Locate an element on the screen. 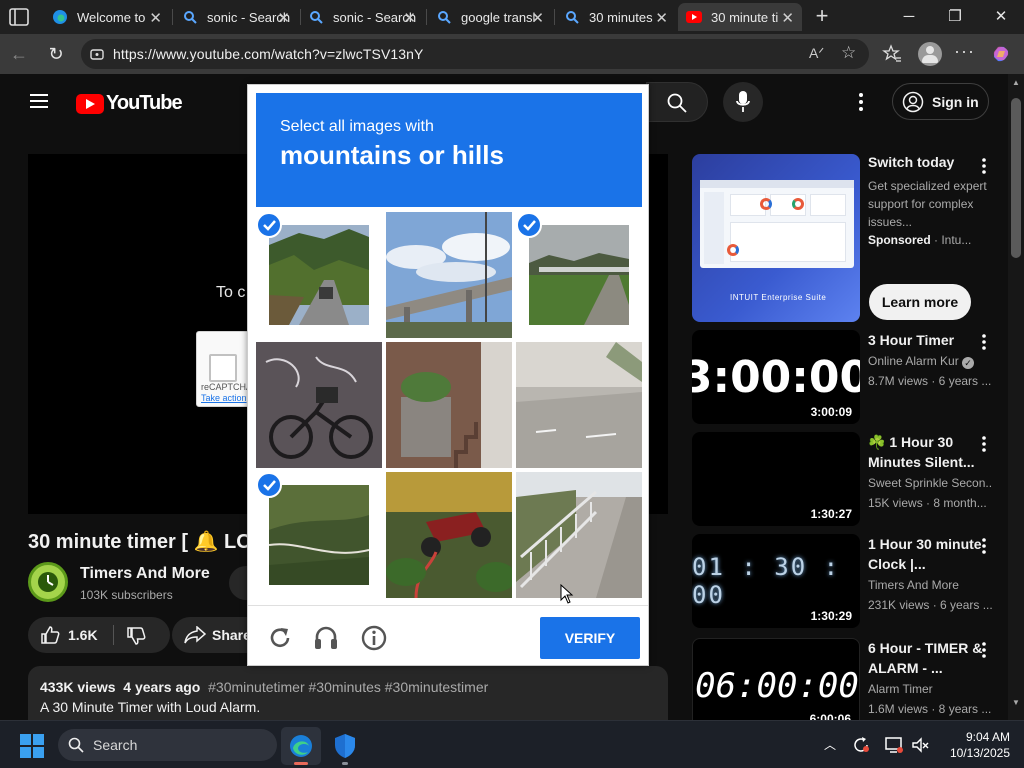 This screenshot has width=1024, height=768. recaptcha-action-link: Take action is located at coordinates (224, 398).